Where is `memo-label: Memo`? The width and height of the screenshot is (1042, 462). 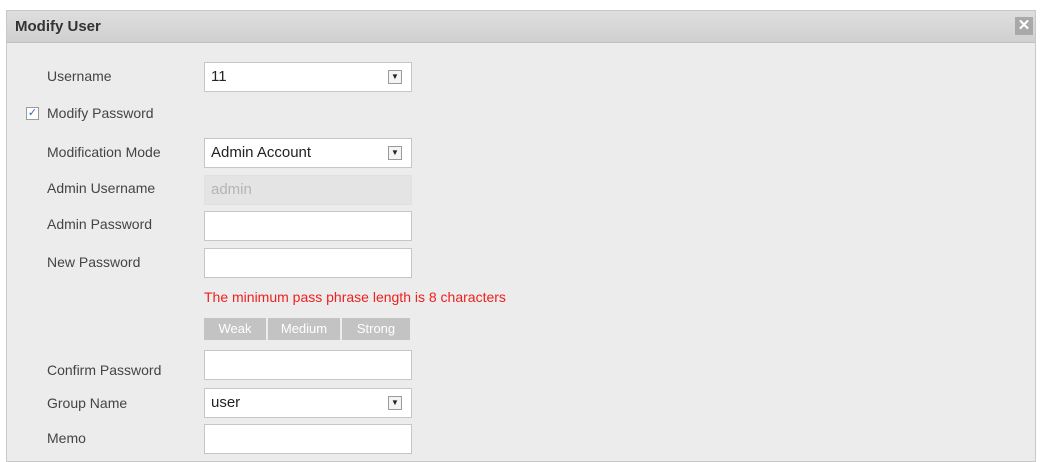 memo-label: Memo is located at coordinates (66, 438).